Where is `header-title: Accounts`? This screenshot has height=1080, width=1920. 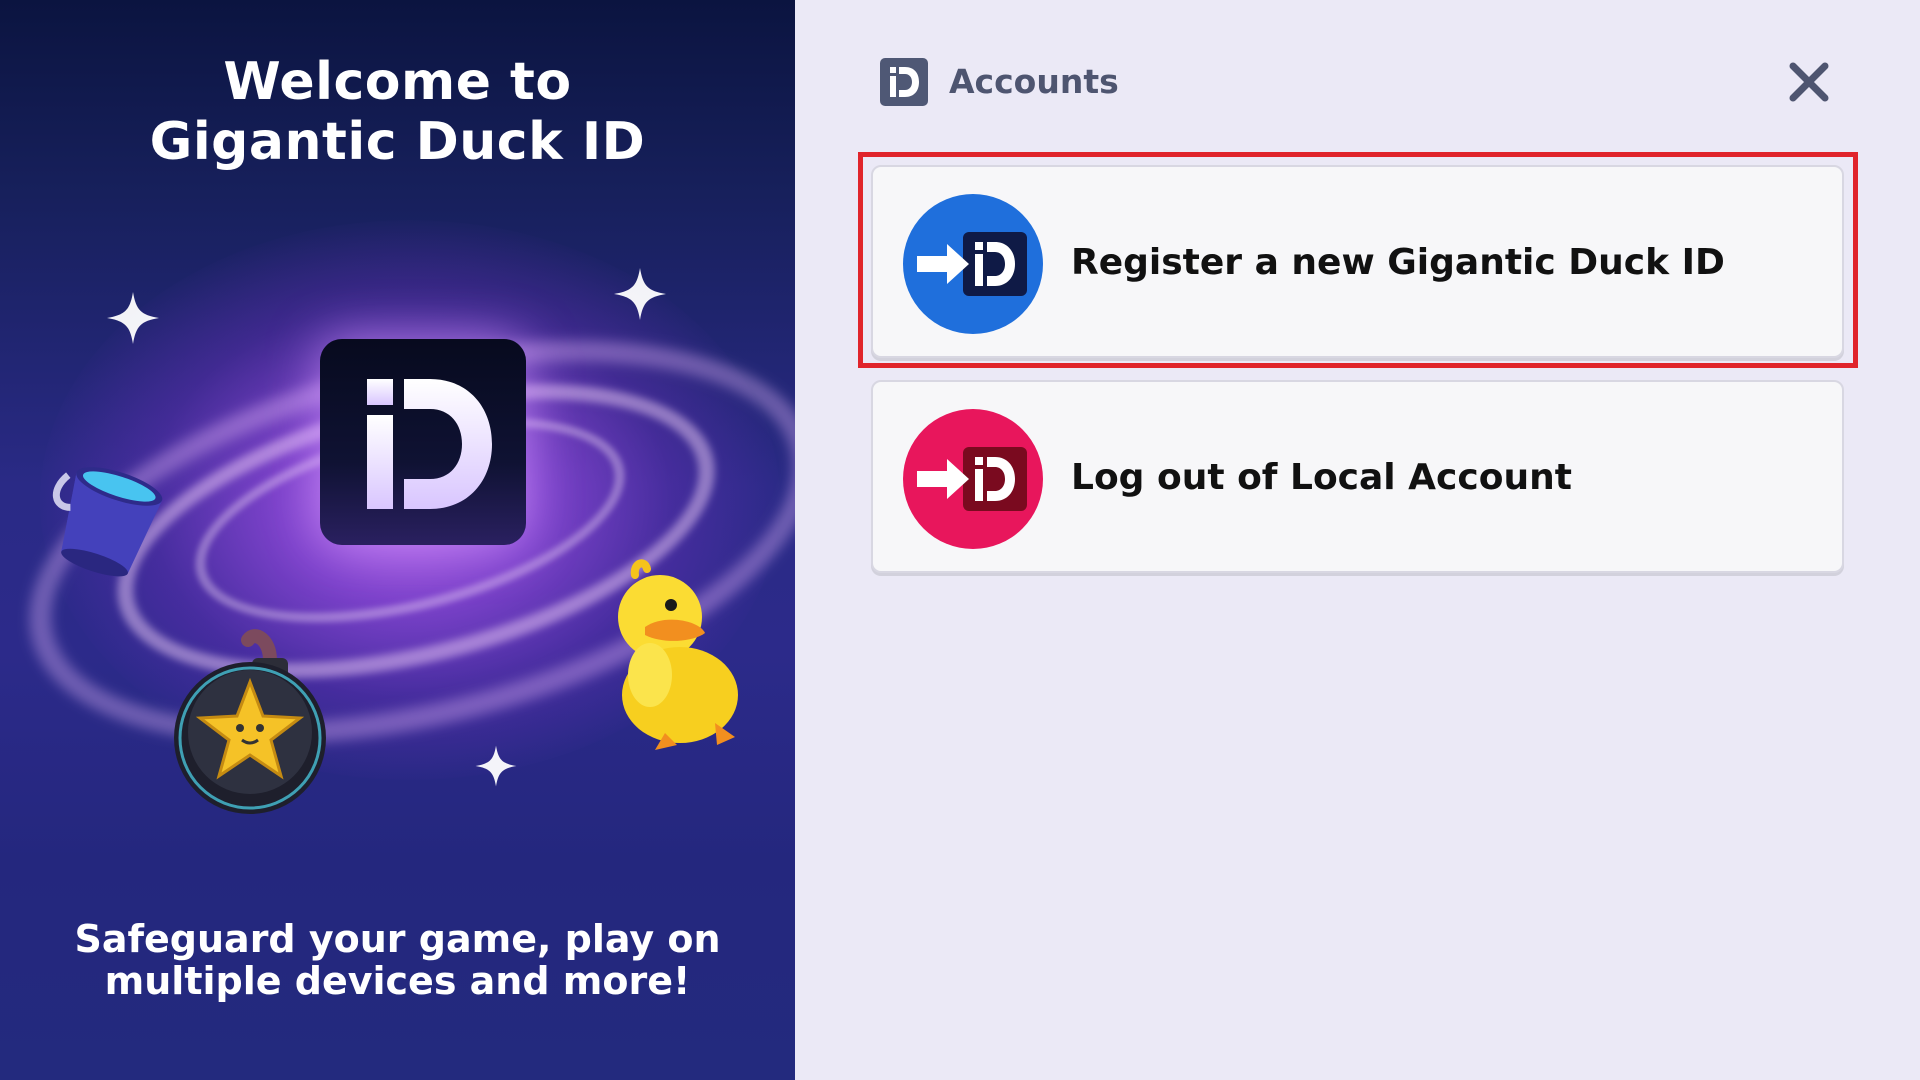 header-title: Accounts is located at coordinates (1034, 81).